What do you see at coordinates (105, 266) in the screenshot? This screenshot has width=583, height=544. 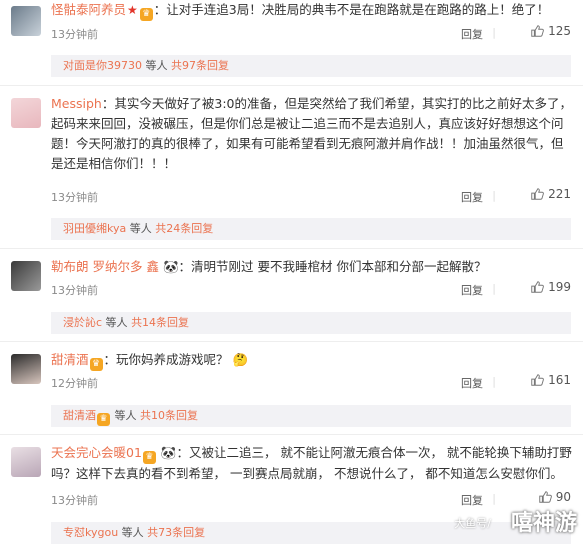 I see `comment-username: 勒布朗 罗纳尔多 鑫` at bounding box center [105, 266].